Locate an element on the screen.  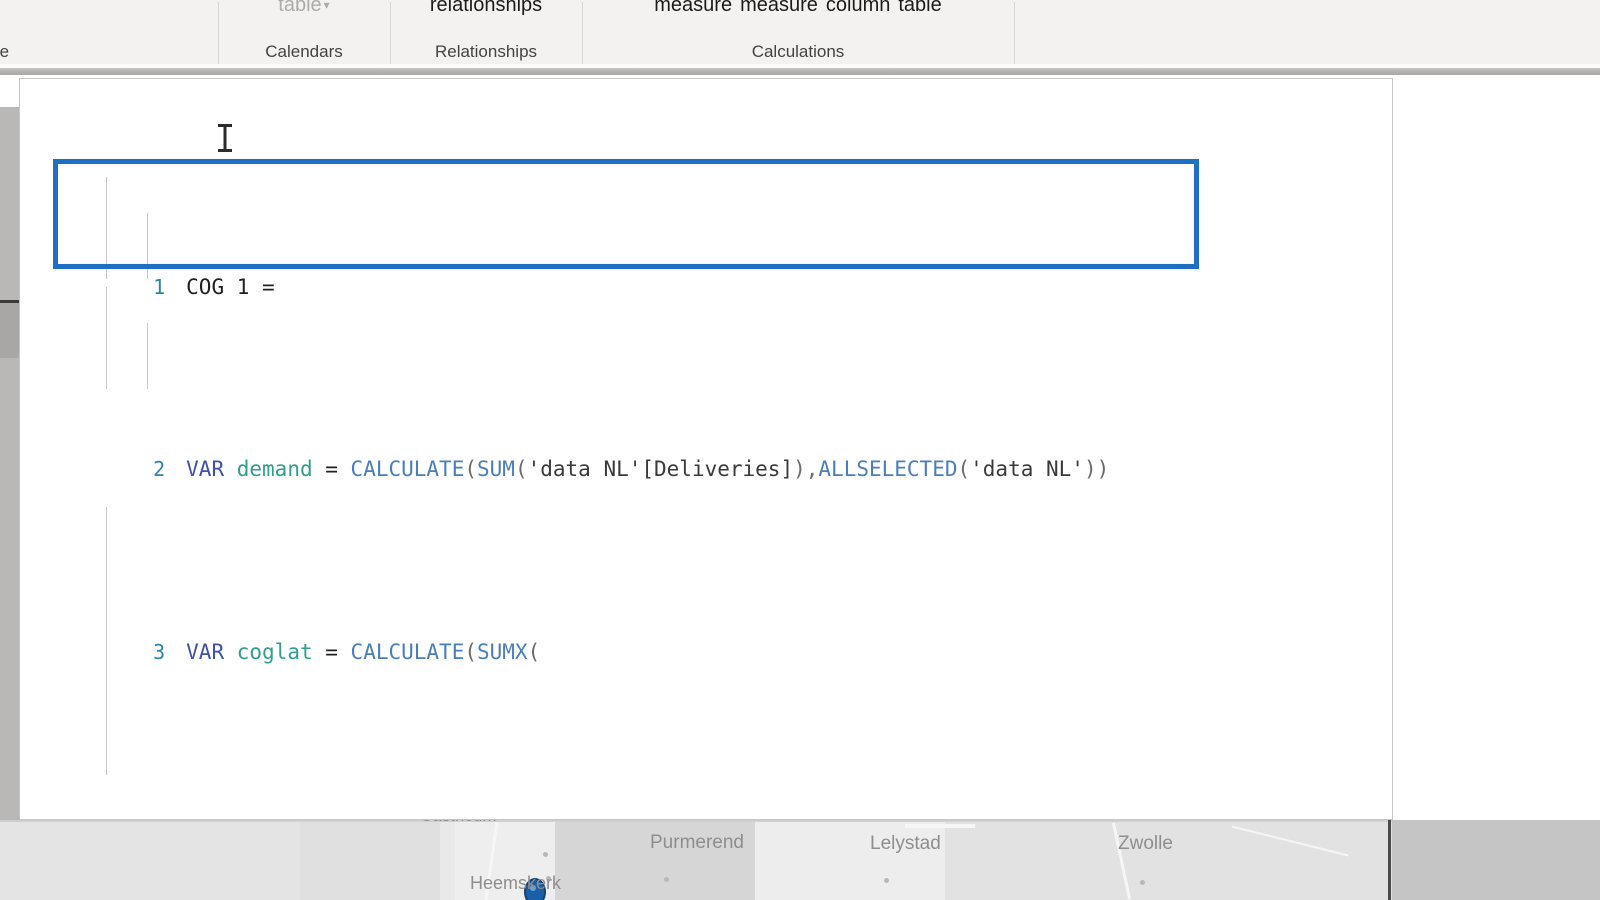
line-content: VAR coglat = CALCULATE(SUMX( is located at coordinates (352, 652).